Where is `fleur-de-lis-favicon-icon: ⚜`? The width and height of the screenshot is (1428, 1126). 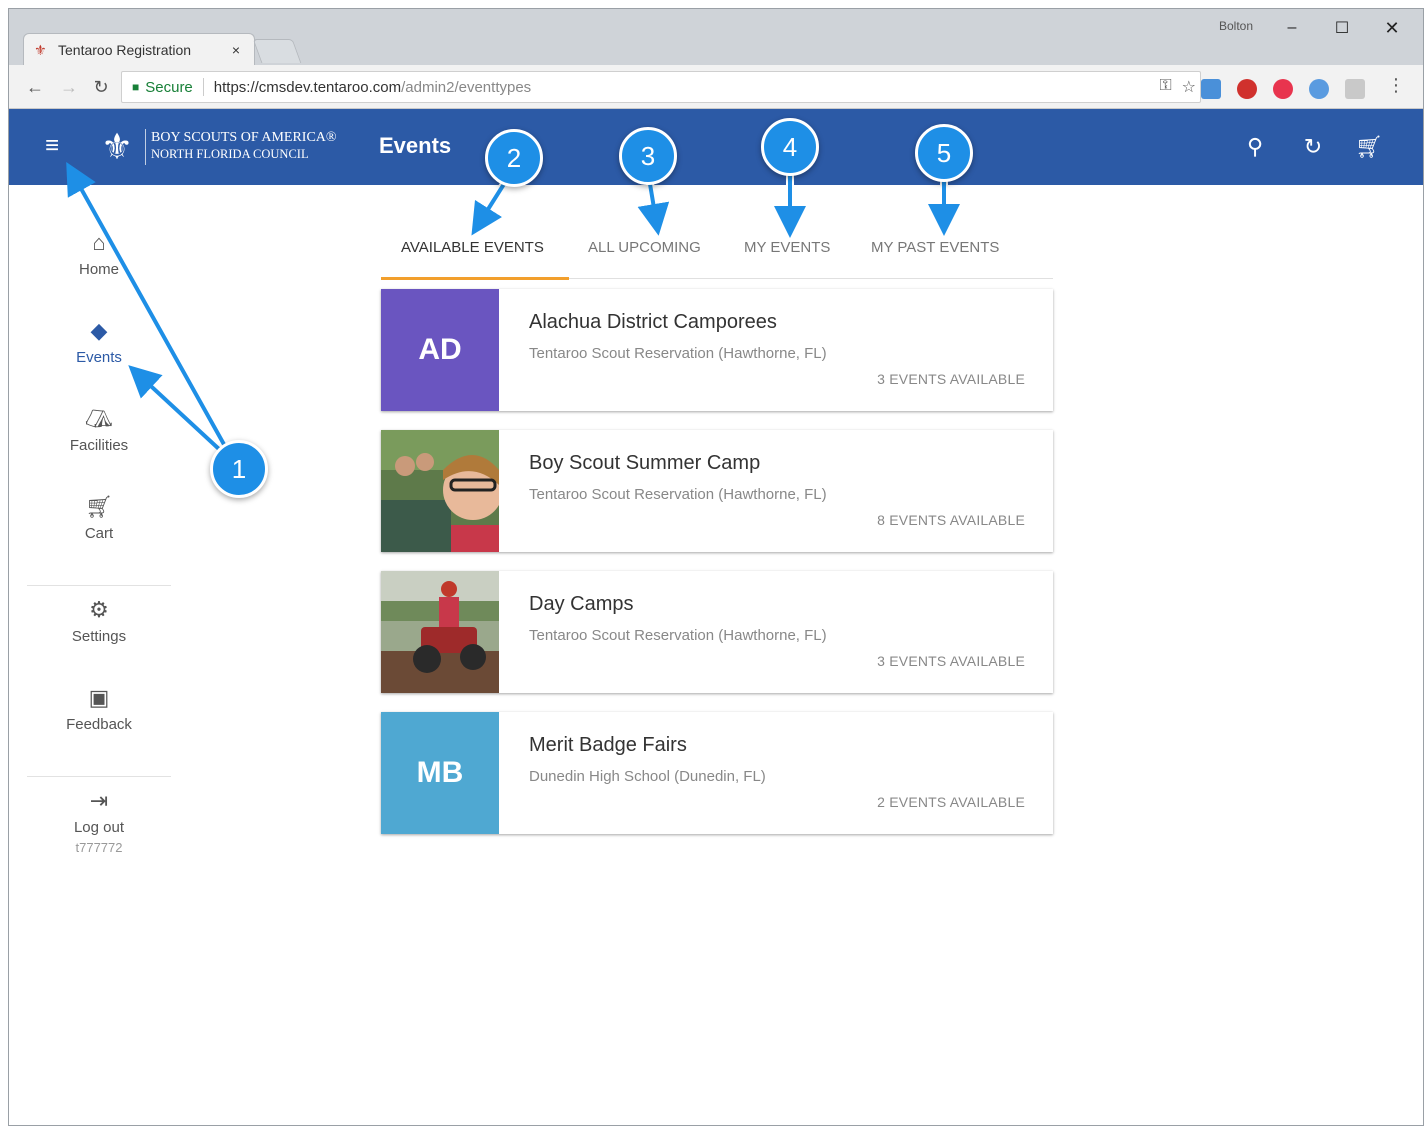 fleur-de-lis-favicon-icon: ⚜ is located at coordinates (40, 49).